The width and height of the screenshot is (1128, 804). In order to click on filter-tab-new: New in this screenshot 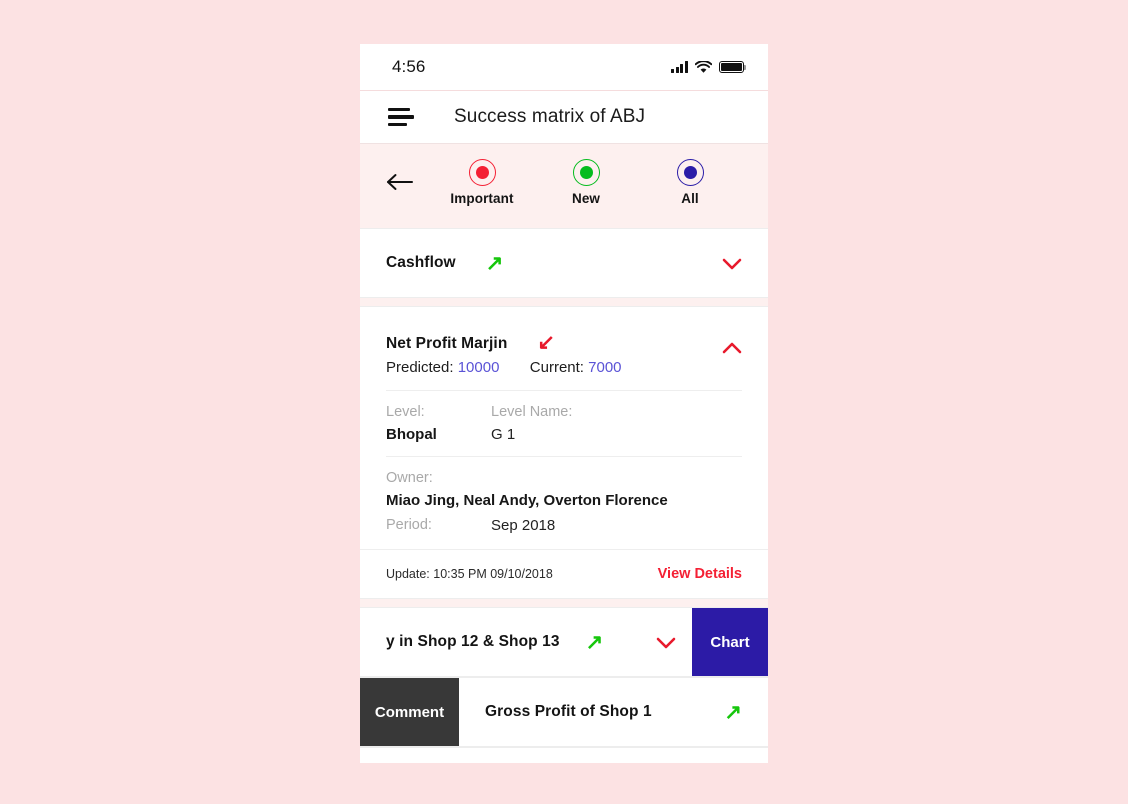, I will do `click(586, 182)`.